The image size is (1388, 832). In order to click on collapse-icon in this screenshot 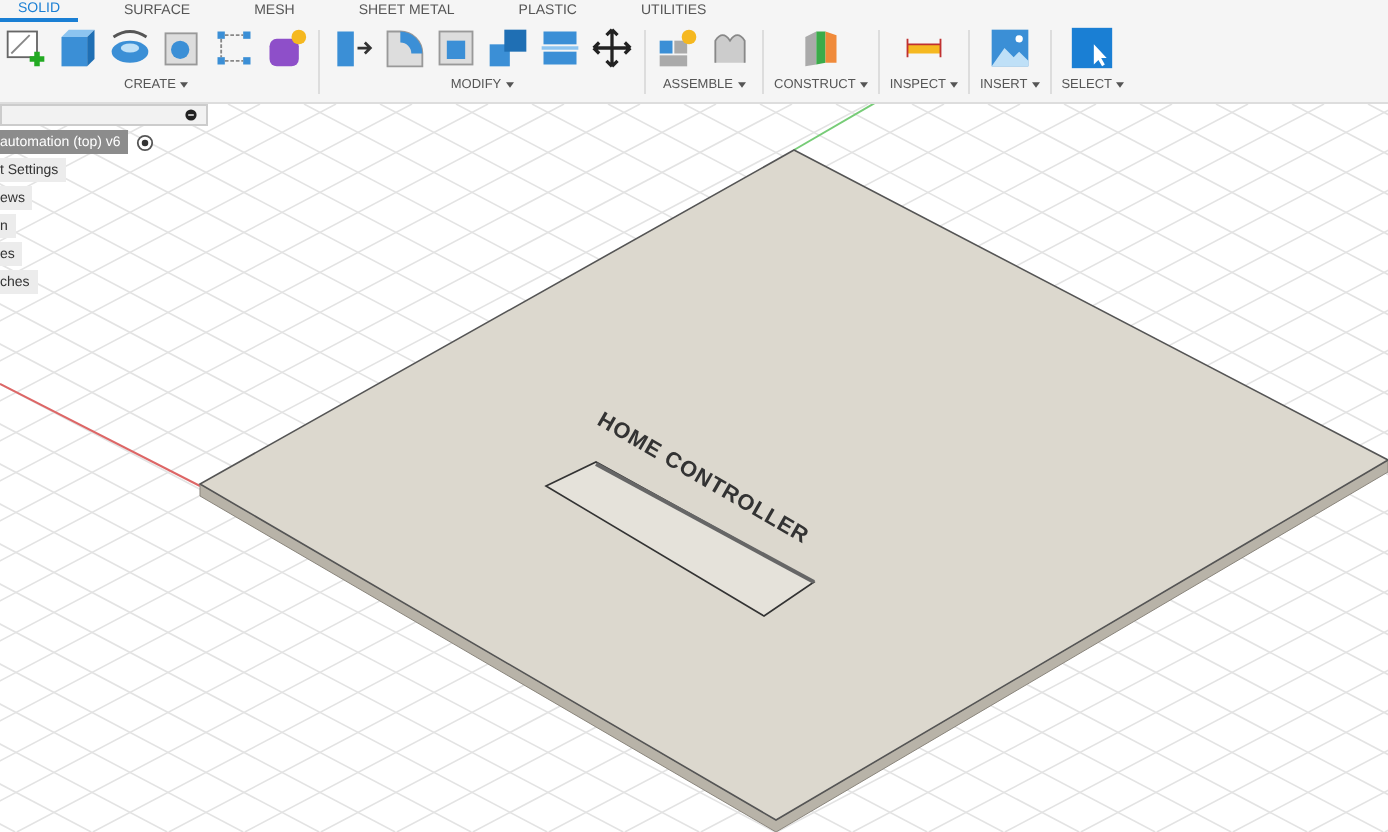, I will do `click(191, 115)`.